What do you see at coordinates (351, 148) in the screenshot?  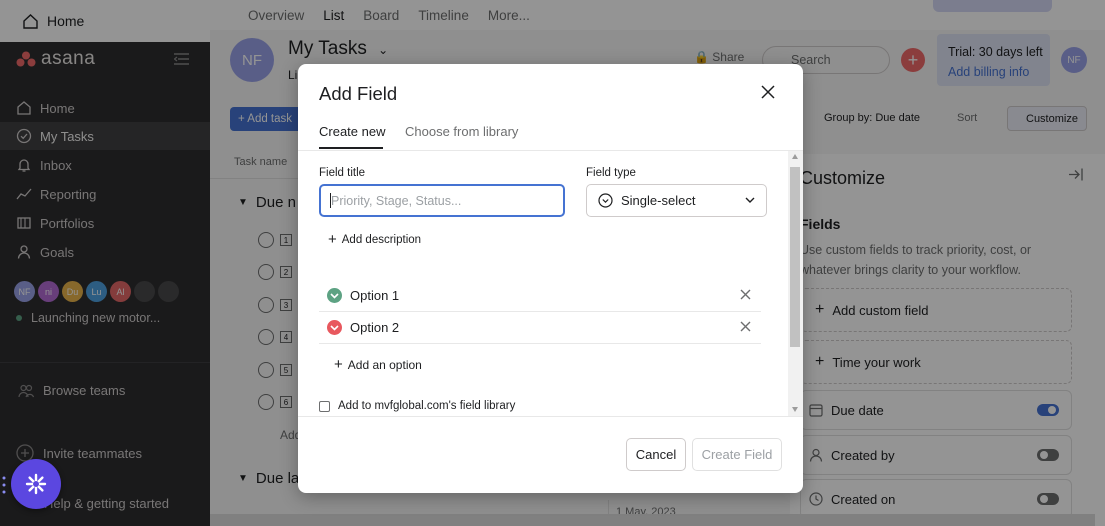 I see `active-tab-indicator` at bounding box center [351, 148].